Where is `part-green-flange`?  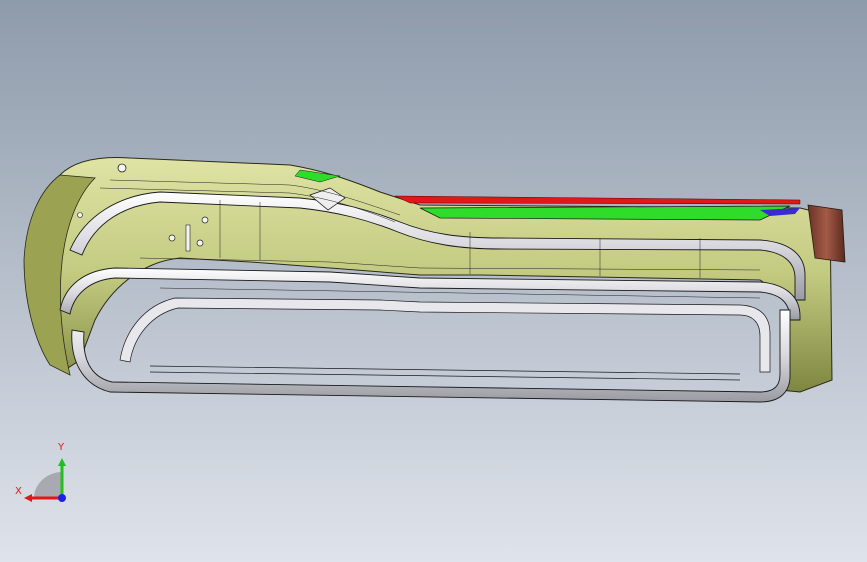 part-green-flange is located at coordinates (605, 213).